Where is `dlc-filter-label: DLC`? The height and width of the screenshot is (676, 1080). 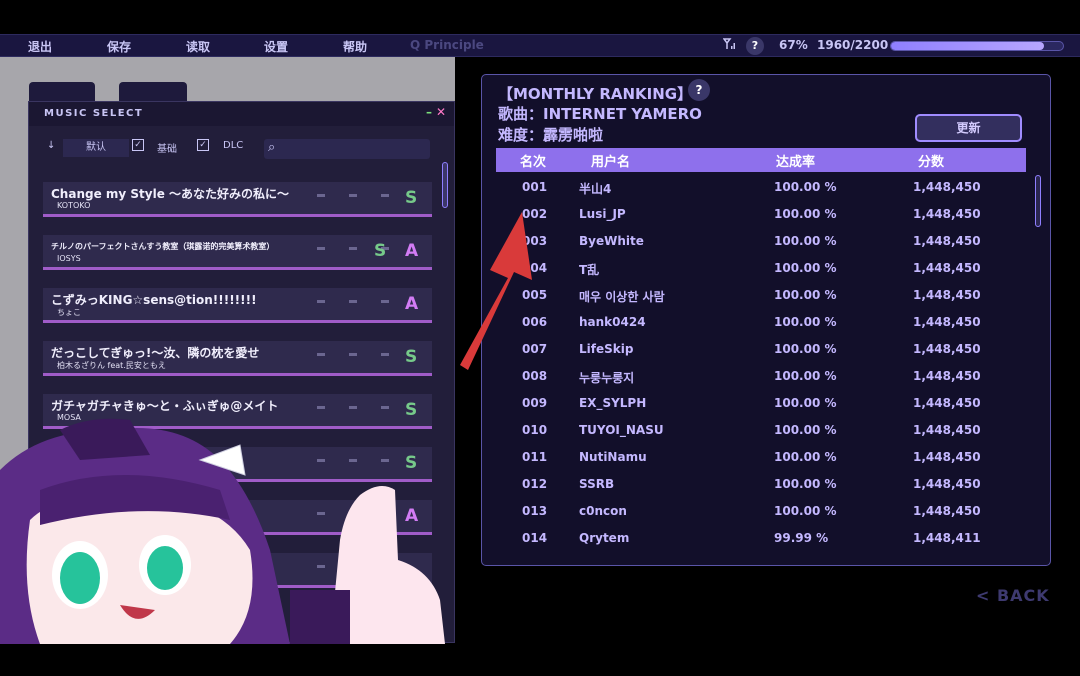
dlc-filter-label: DLC is located at coordinates (233, 145).